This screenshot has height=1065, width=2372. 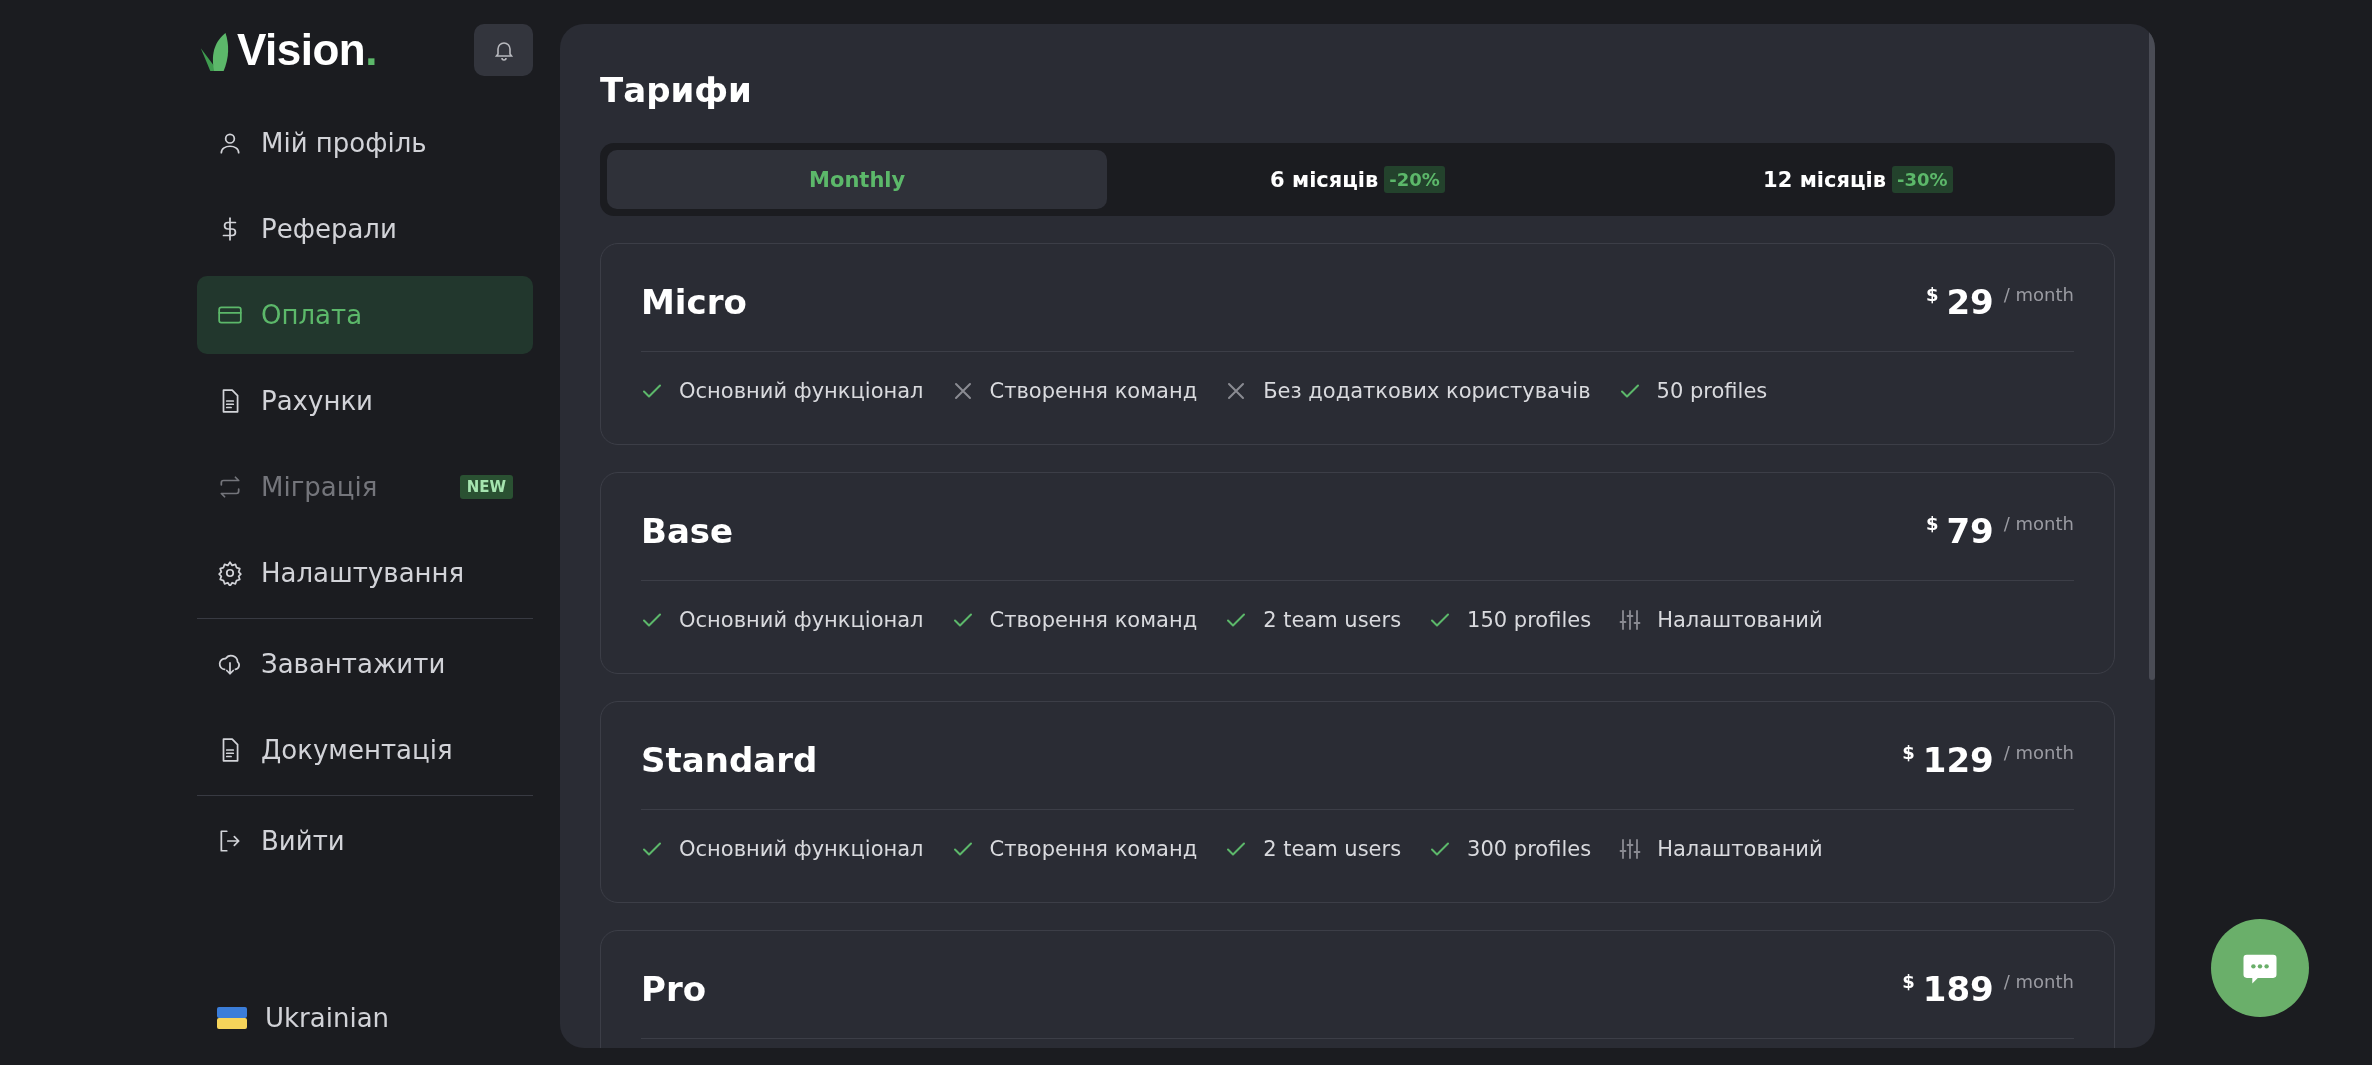 I want to click on feature-text: 150 profiles, so click(x=1529, y=620).